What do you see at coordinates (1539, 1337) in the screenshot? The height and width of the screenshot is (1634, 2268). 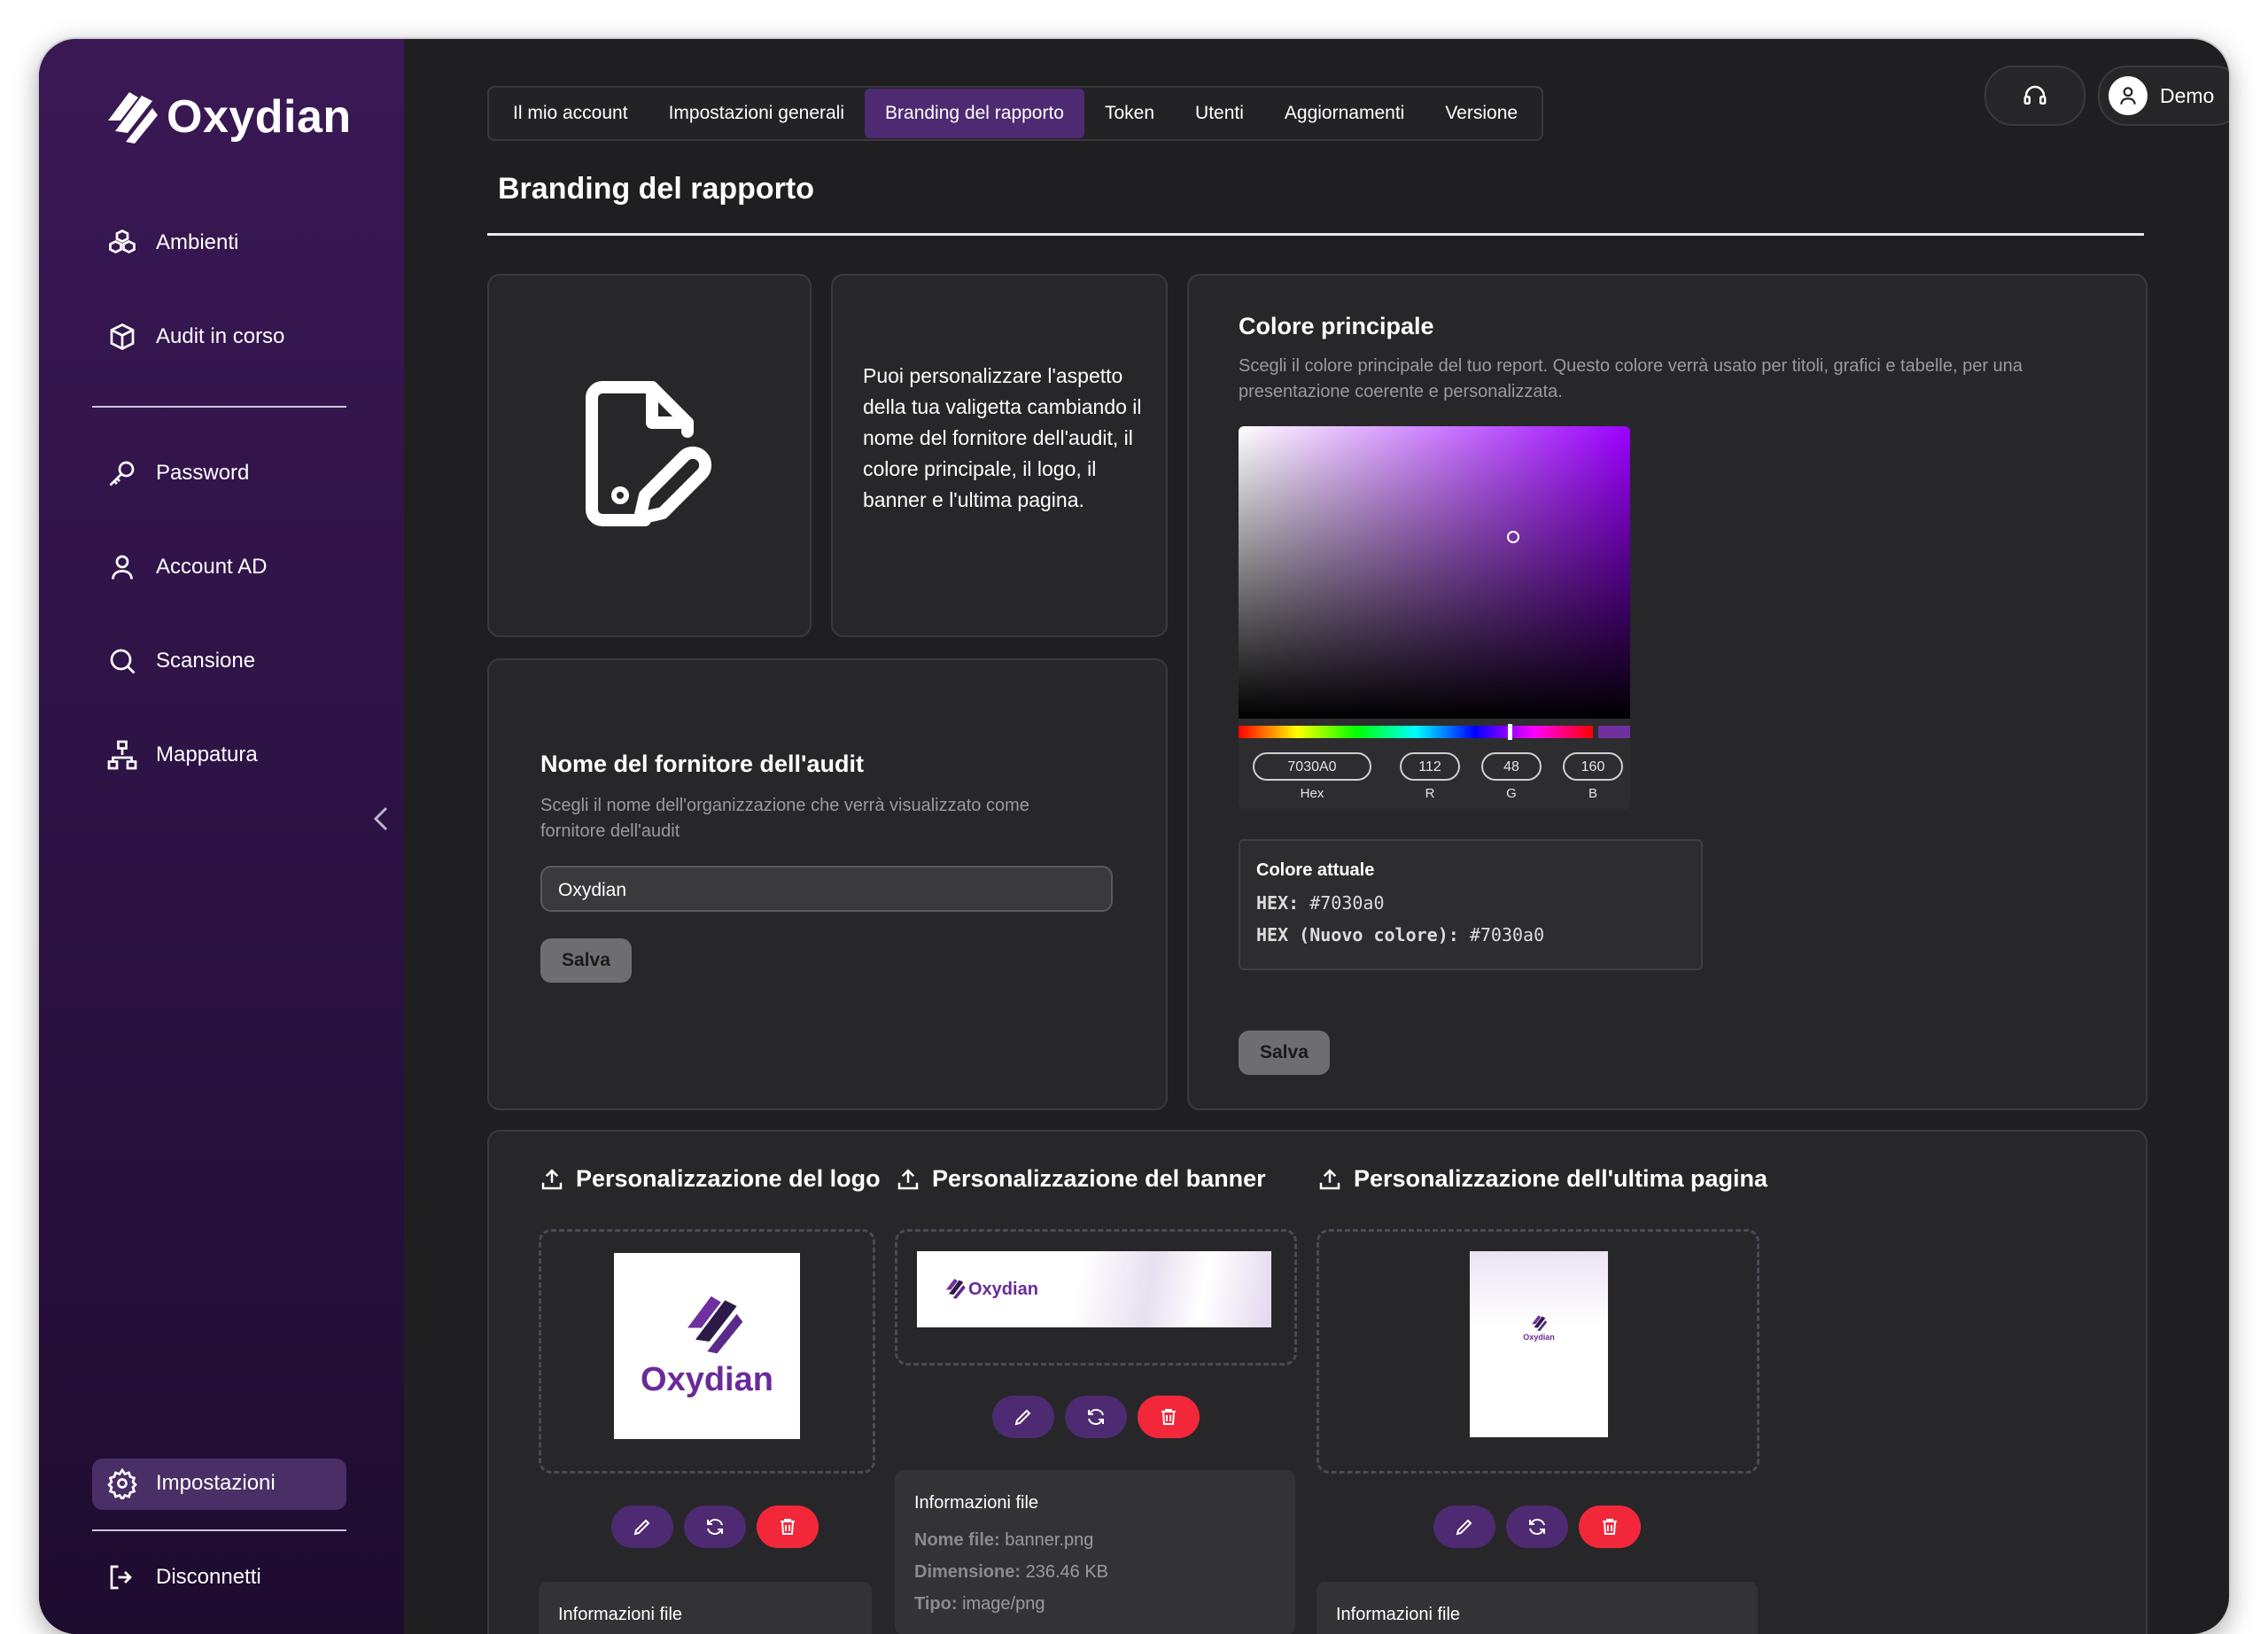 I see `lastpage-preview-word: Oxydian` at bounding box center [1539, 1337].